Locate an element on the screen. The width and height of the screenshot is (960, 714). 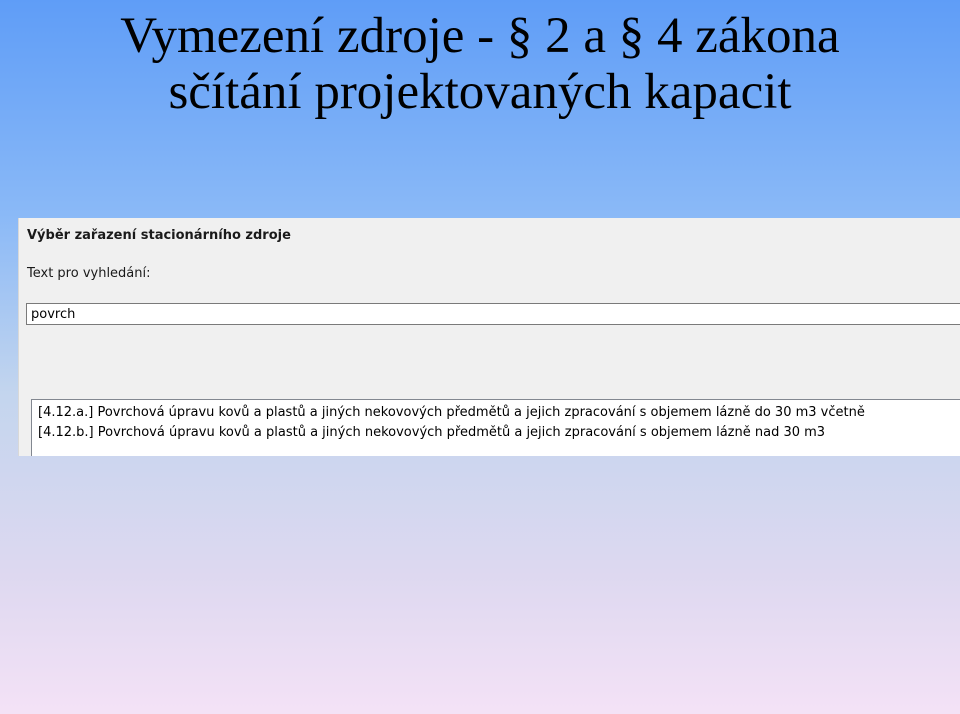
slide-title-line-1: Vymezení zdroje - § 2 a § 4 zákona is located at coordinates (480, 36).